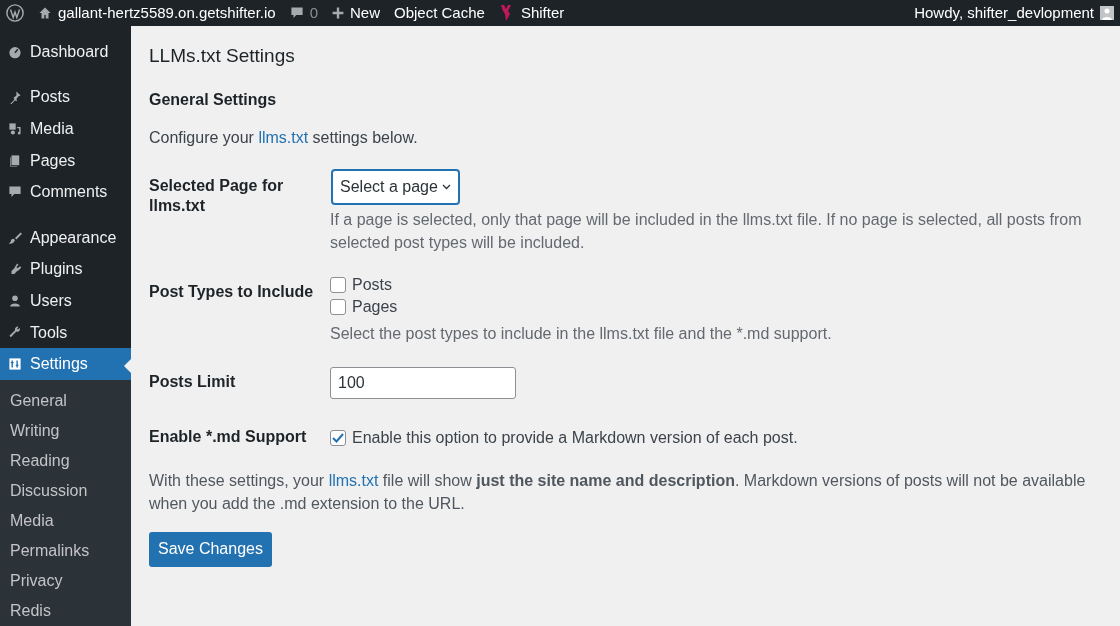 This screenshot has width=1120, height=626. Describe the element at coordinates (222, 56) in the screenshot. I see `page-title: LLMs.txt Settings` at that location.